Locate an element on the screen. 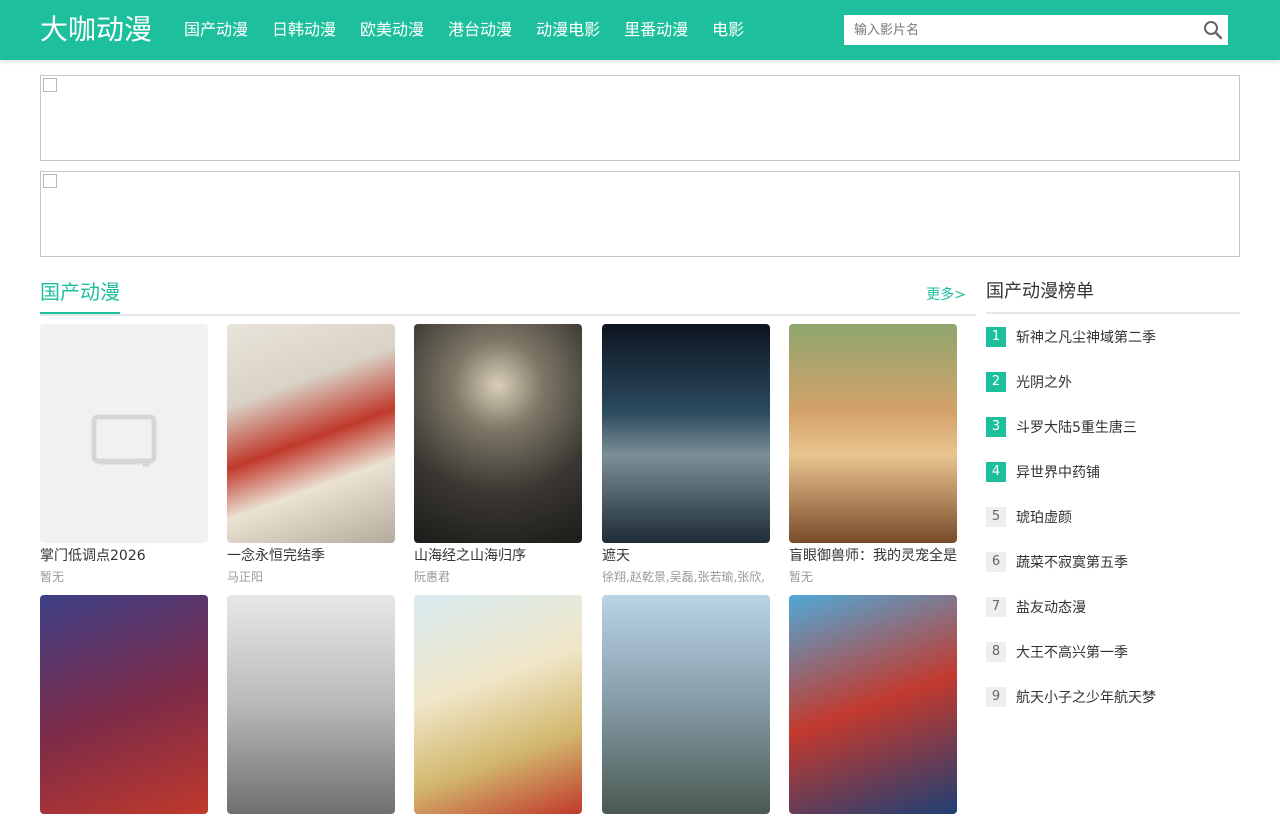  anime-card: 遮天 徐翔,赵乾景,吴磊,张若瑜,张欣, is located at coordinates (686, 455).